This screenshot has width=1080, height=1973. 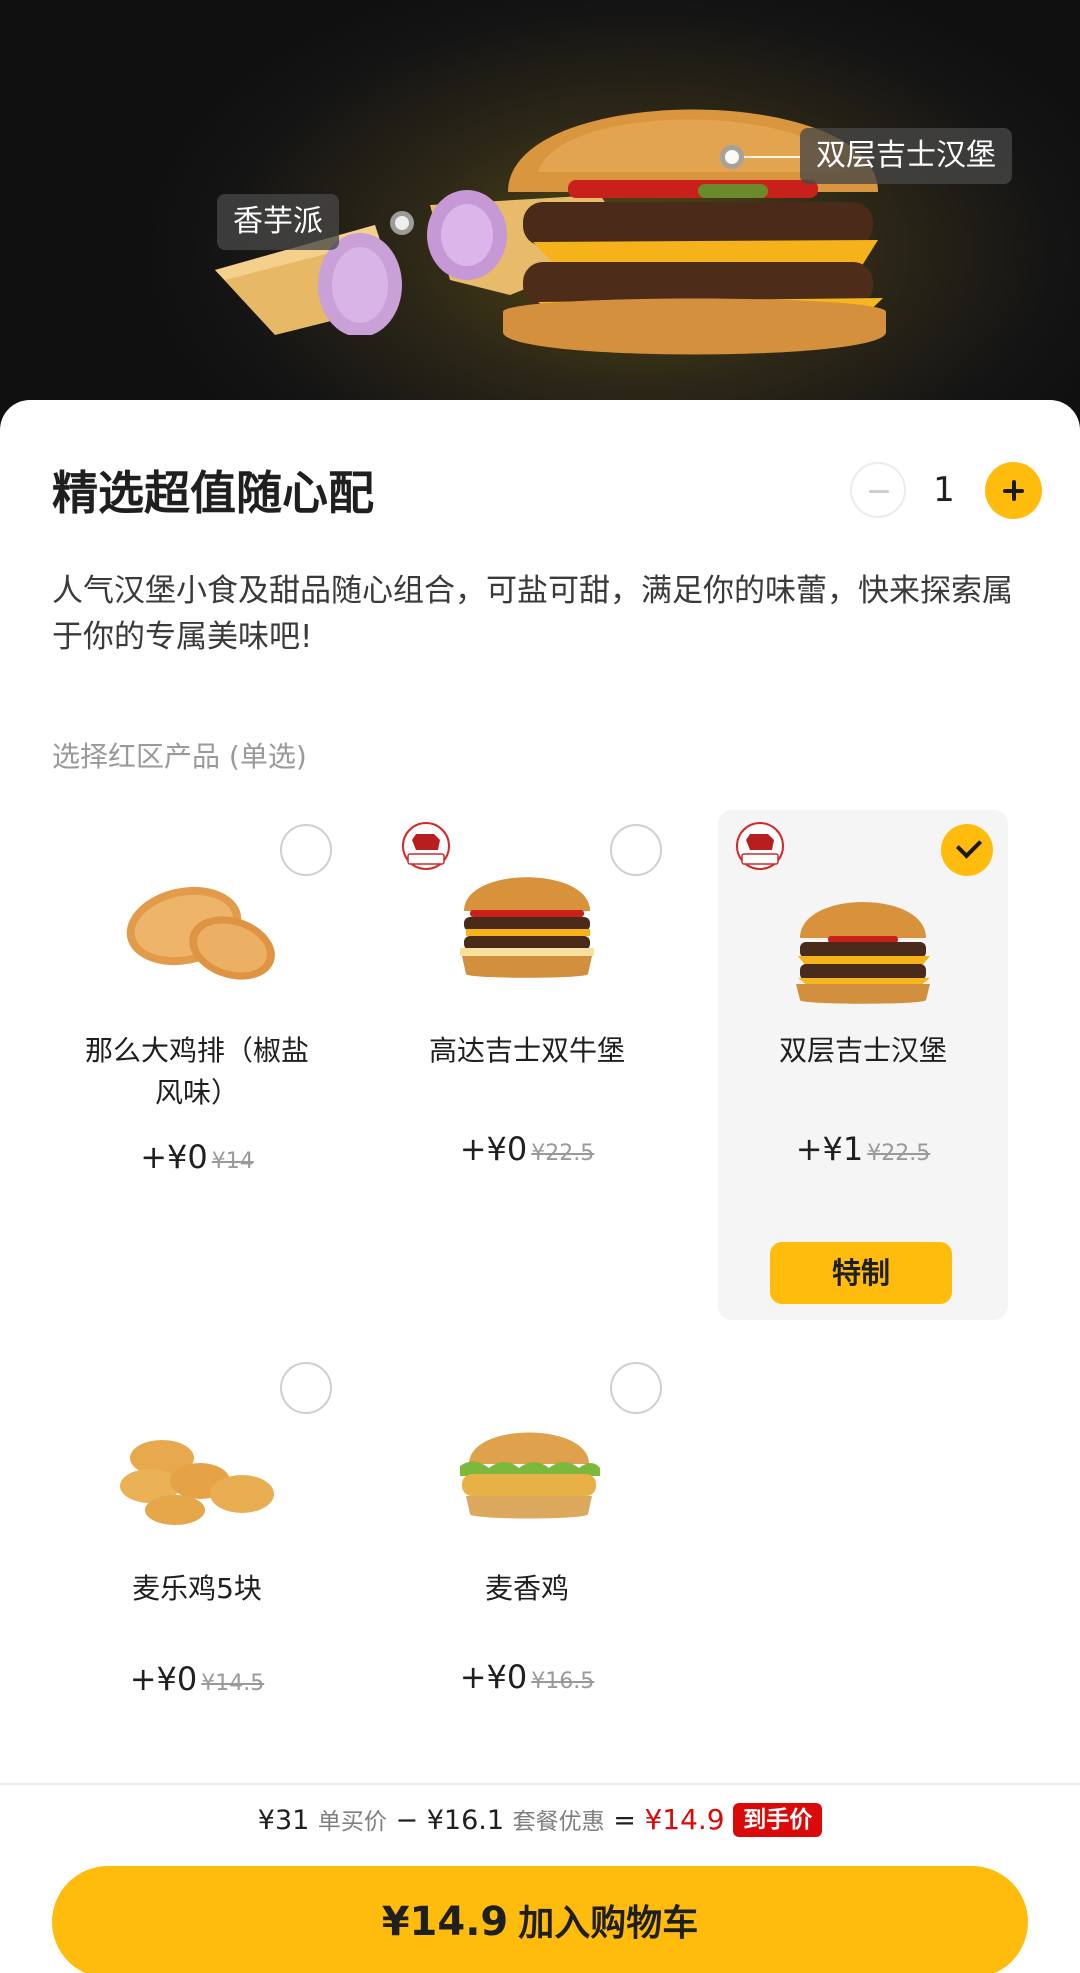 What do you see at coordinates (196, 1071) in the screenshot?
I see `option-name: 那么大鸡排（椒盐风味）` at bounding box center [196, 1071].